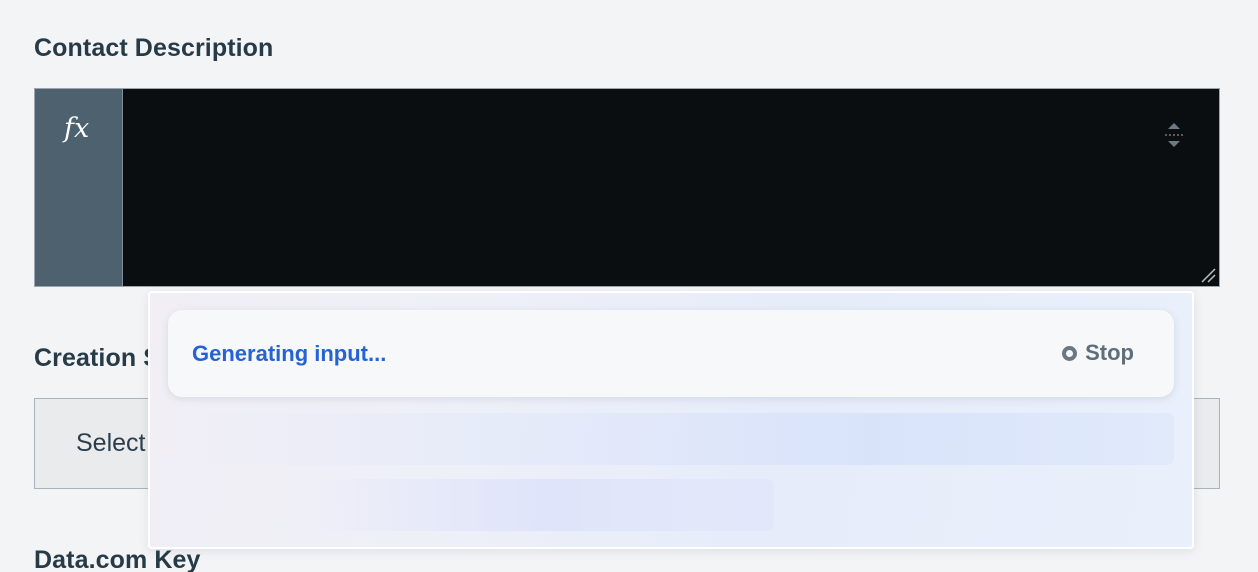 The image size is (1258, 572). What do you see at coordinates (79, 187) in the screenshot?
I see `formula-toggle: fx` at bounding box center [79, 187].